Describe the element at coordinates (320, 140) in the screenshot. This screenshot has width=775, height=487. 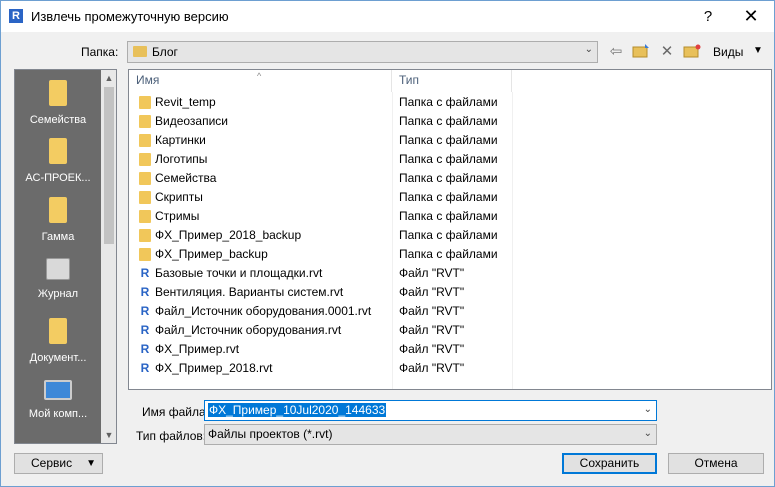
I see `file-row: Картинки Папка с файлами` at that location.